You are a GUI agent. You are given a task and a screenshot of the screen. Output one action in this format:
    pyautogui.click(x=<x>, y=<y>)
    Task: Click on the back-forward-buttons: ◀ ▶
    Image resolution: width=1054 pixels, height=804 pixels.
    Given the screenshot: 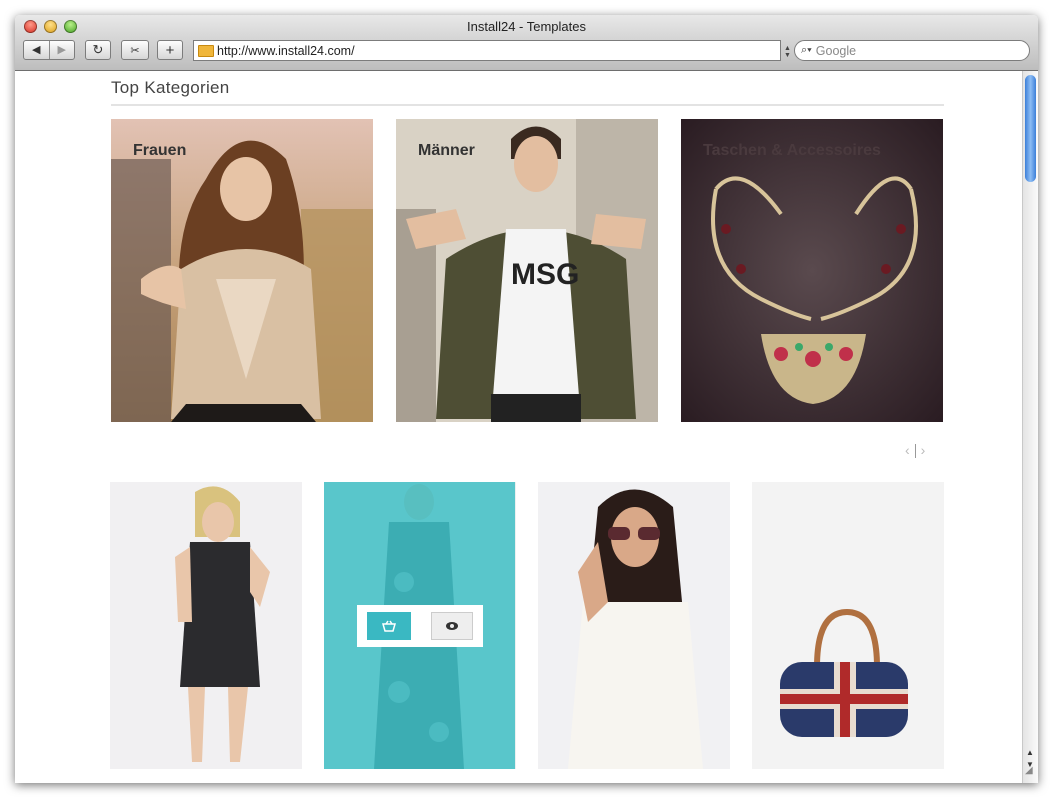 What is the action you would take?
    pyautogui.click(x=49, y=50)
    